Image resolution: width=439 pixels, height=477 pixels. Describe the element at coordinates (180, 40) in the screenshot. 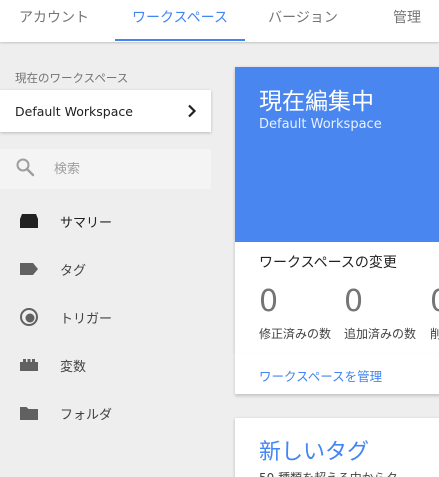

I see `active-tab-indicator` at that location.